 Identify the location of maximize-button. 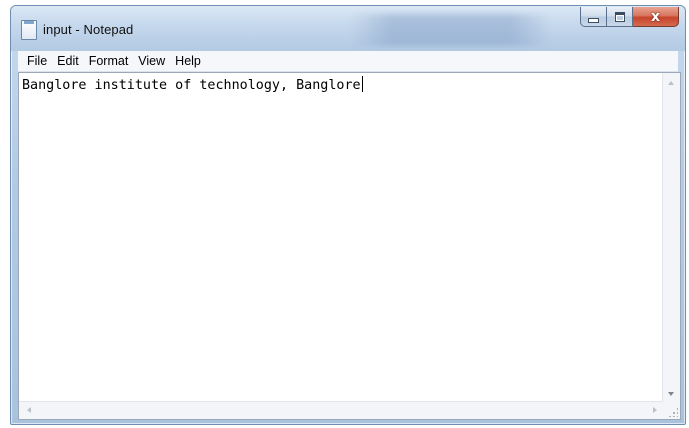
(620, 17).